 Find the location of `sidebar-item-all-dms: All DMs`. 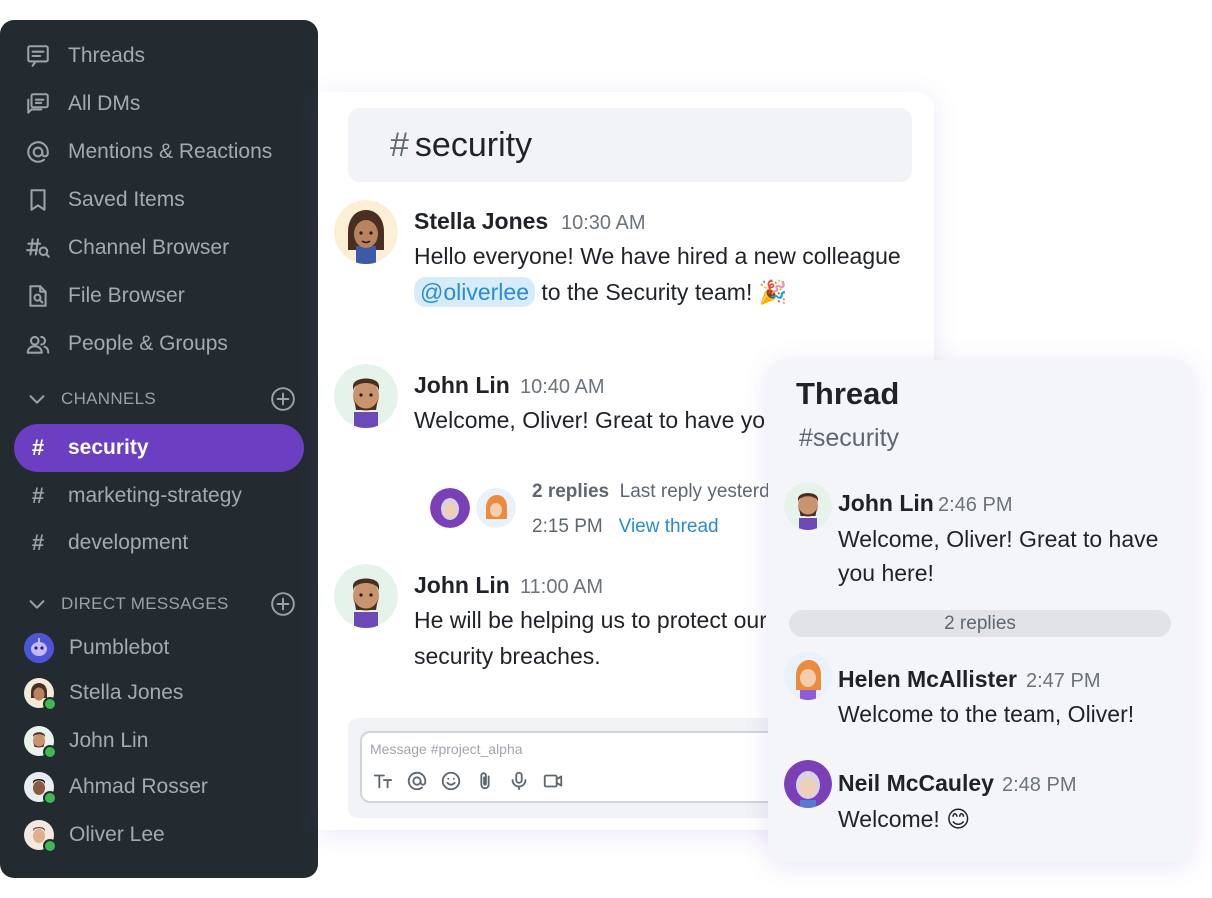

sidebar-item-all-dms: All DMs is located at coordinates (82, 104).